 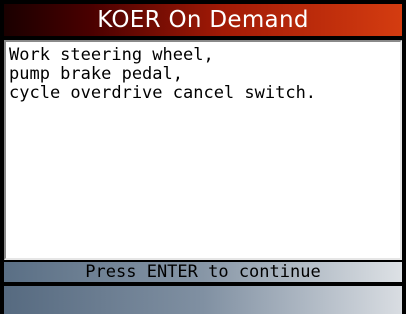 I want to click on screen-title: KOER On Demand, so click(x=203, y=20).